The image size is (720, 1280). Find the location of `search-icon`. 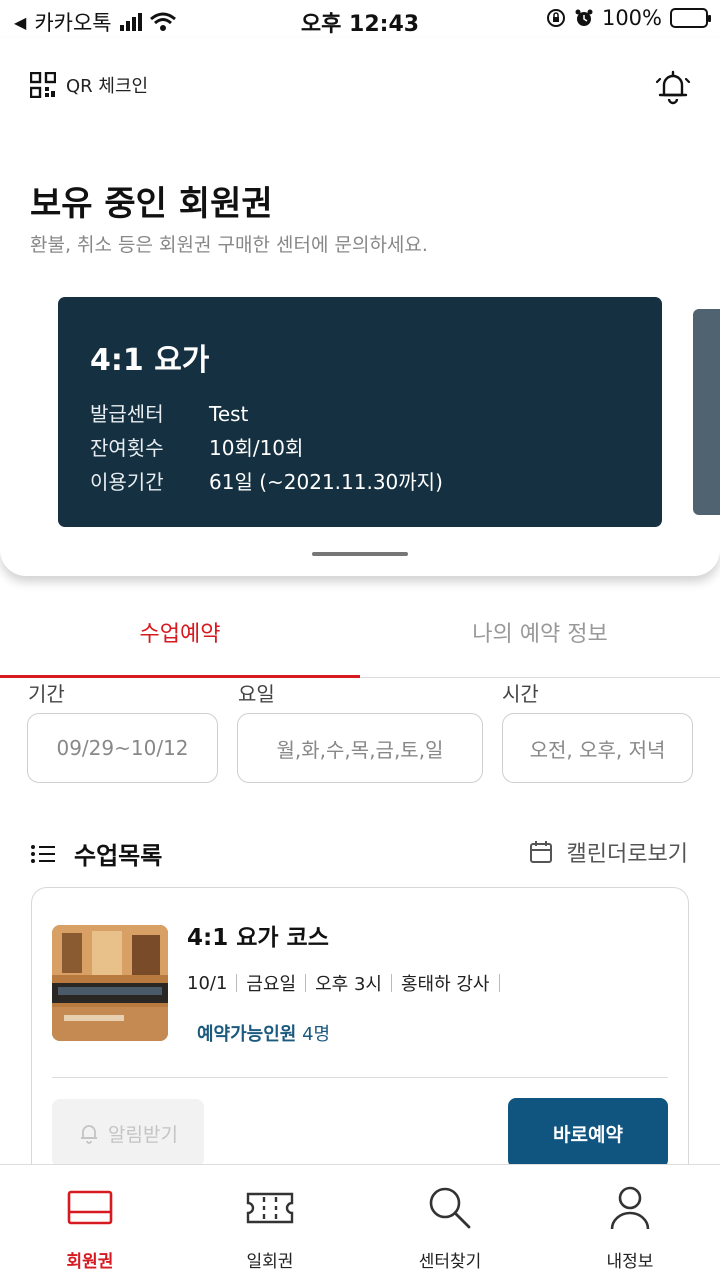

search-icon is located at coordinates (450, 1208).